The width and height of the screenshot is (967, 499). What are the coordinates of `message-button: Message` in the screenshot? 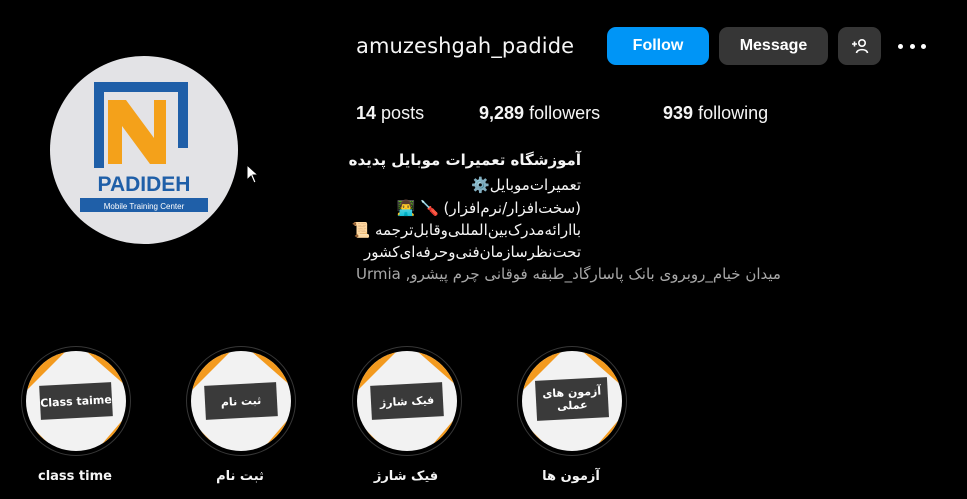 It's located at (773, 46).